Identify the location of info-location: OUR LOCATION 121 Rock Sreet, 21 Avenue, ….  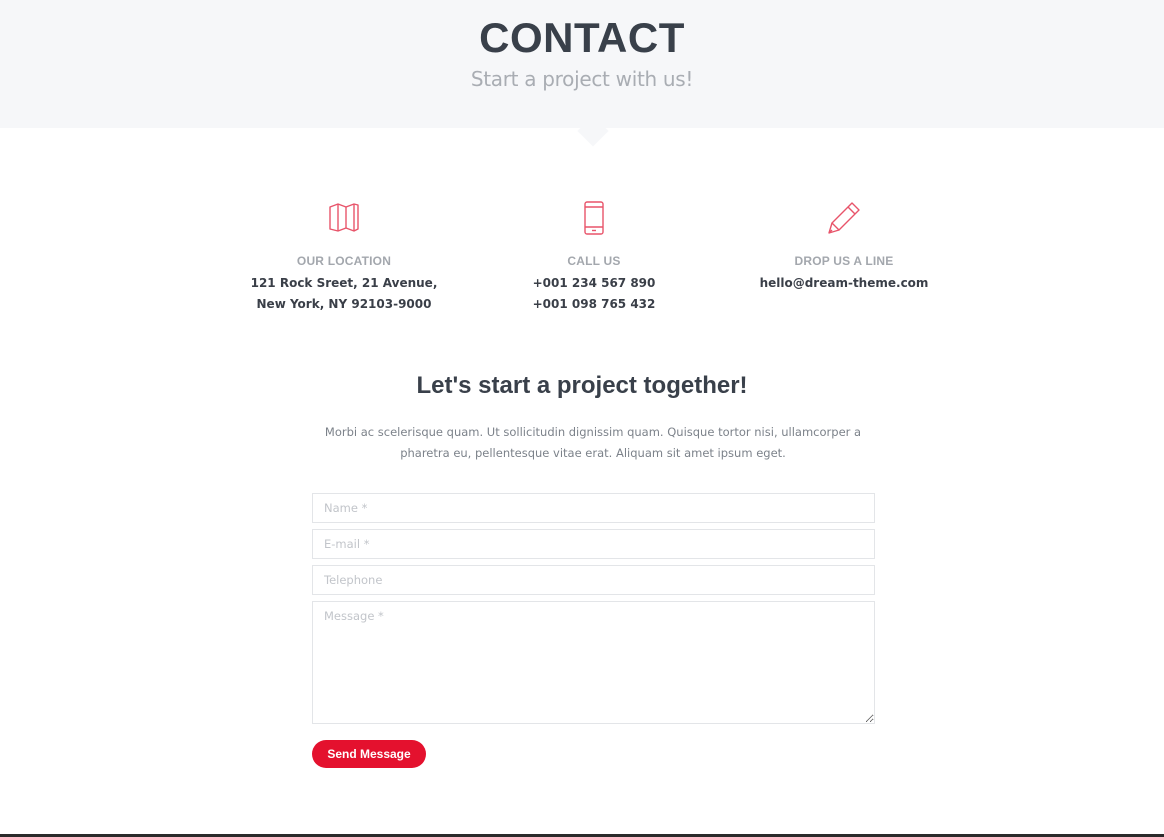
(344, 257).